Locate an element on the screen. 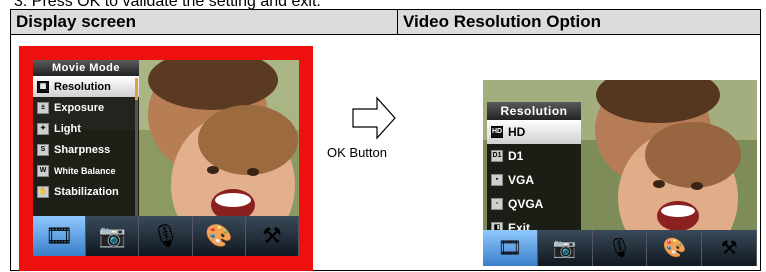 This screenshot has width=766, height=272. right-arrow-icon is located at coordinates (374, 118).